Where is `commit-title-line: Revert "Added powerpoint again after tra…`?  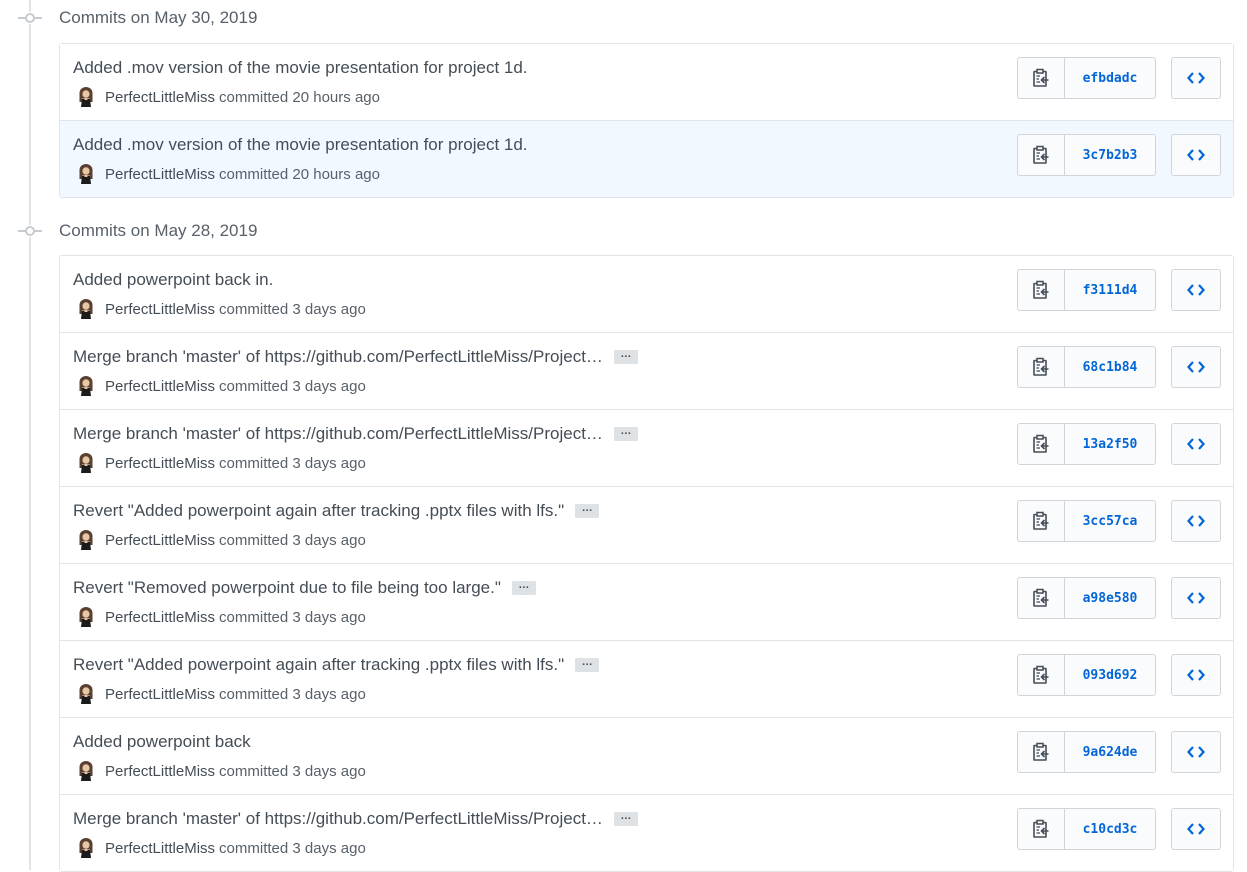 commit-title-line: Revert "Added powerpoint again after tra… is located at coordinates (336, 665).